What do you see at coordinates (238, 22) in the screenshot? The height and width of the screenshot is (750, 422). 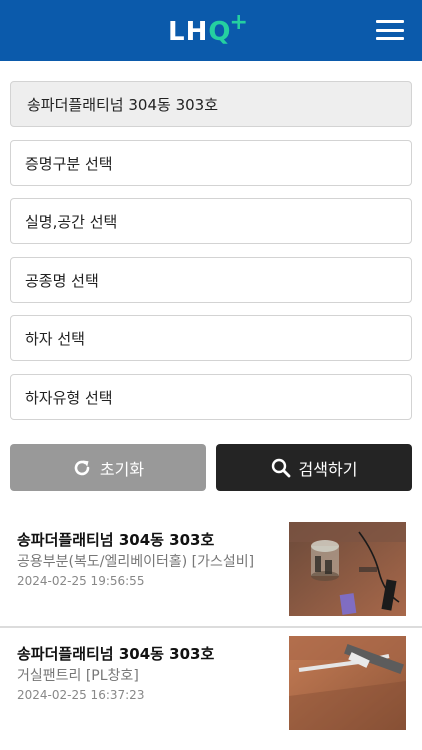 I see `logo-plus: +` at bounding box center [238, 22].